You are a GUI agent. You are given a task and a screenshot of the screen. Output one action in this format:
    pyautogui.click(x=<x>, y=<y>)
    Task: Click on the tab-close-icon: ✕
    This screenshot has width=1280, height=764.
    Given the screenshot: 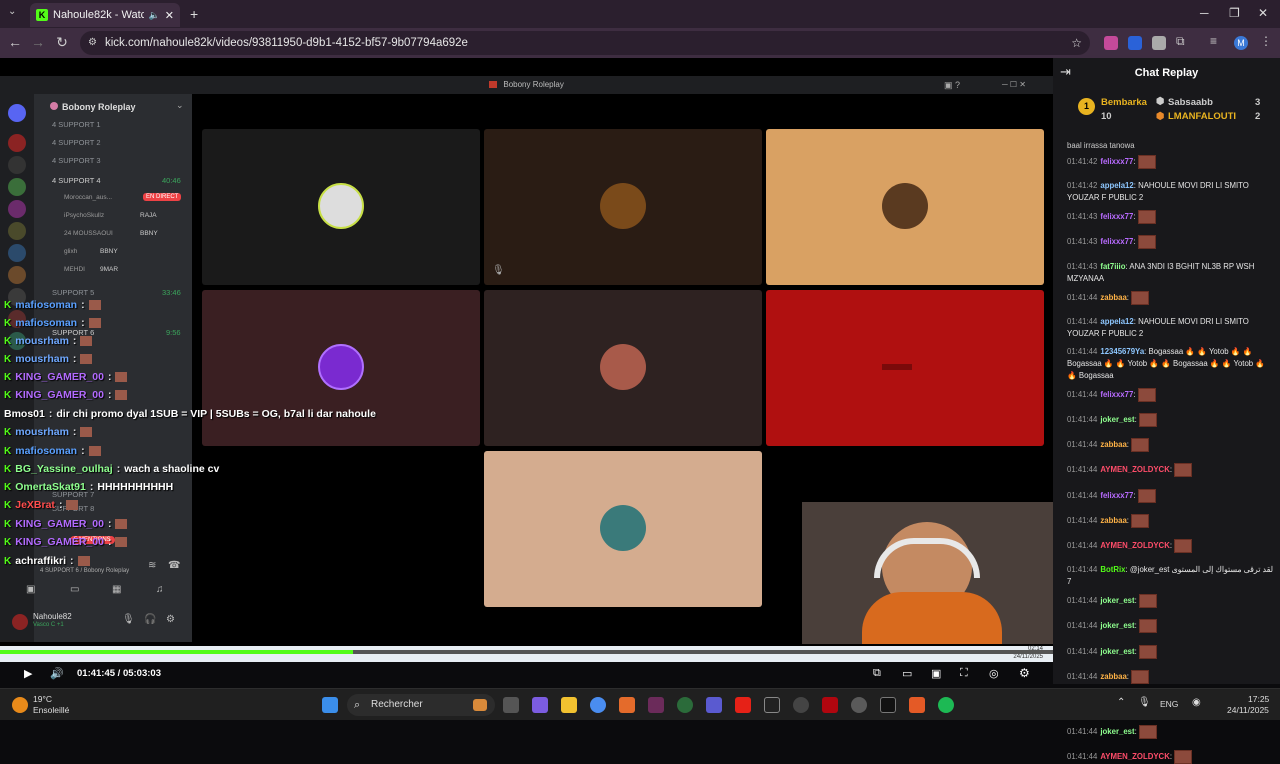 What is the action you would take?
    pyautogui.click(x=169, y=15)
    